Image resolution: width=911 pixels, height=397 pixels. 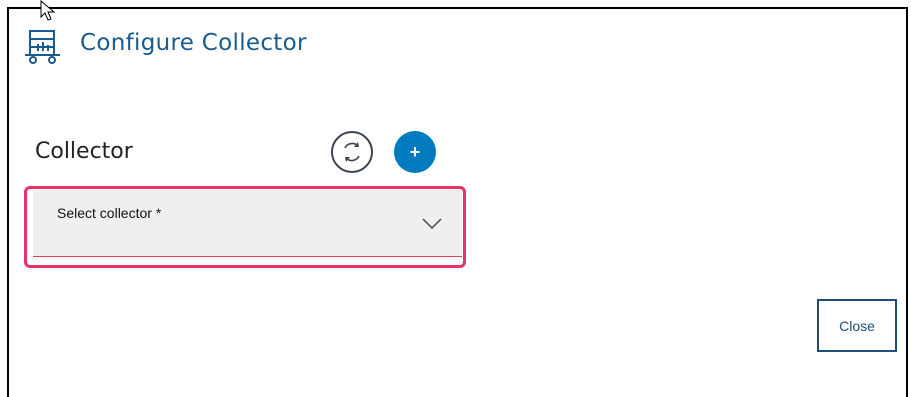 I want to click on refresh-icon, so click(x=352, y=152).